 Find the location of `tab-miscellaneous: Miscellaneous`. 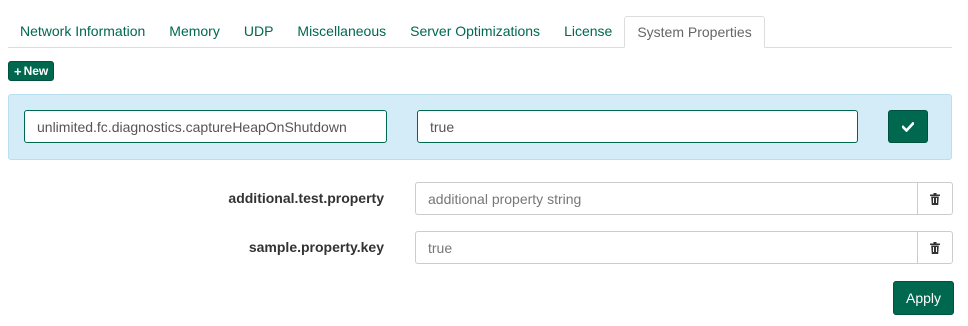

tab-miscellaneous: Miscellaneous is located at coordinates (341, 31).